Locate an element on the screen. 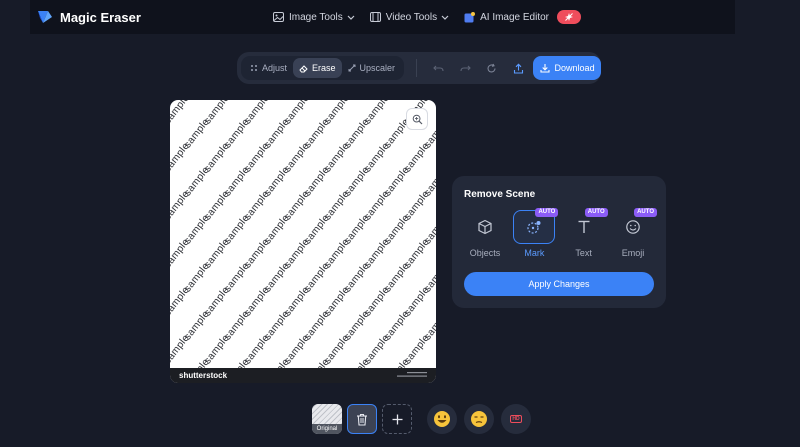 The width and height of the screenshot is (800, 447). apply-changes-button: Apply Changes is located at coordinates (559, 284).